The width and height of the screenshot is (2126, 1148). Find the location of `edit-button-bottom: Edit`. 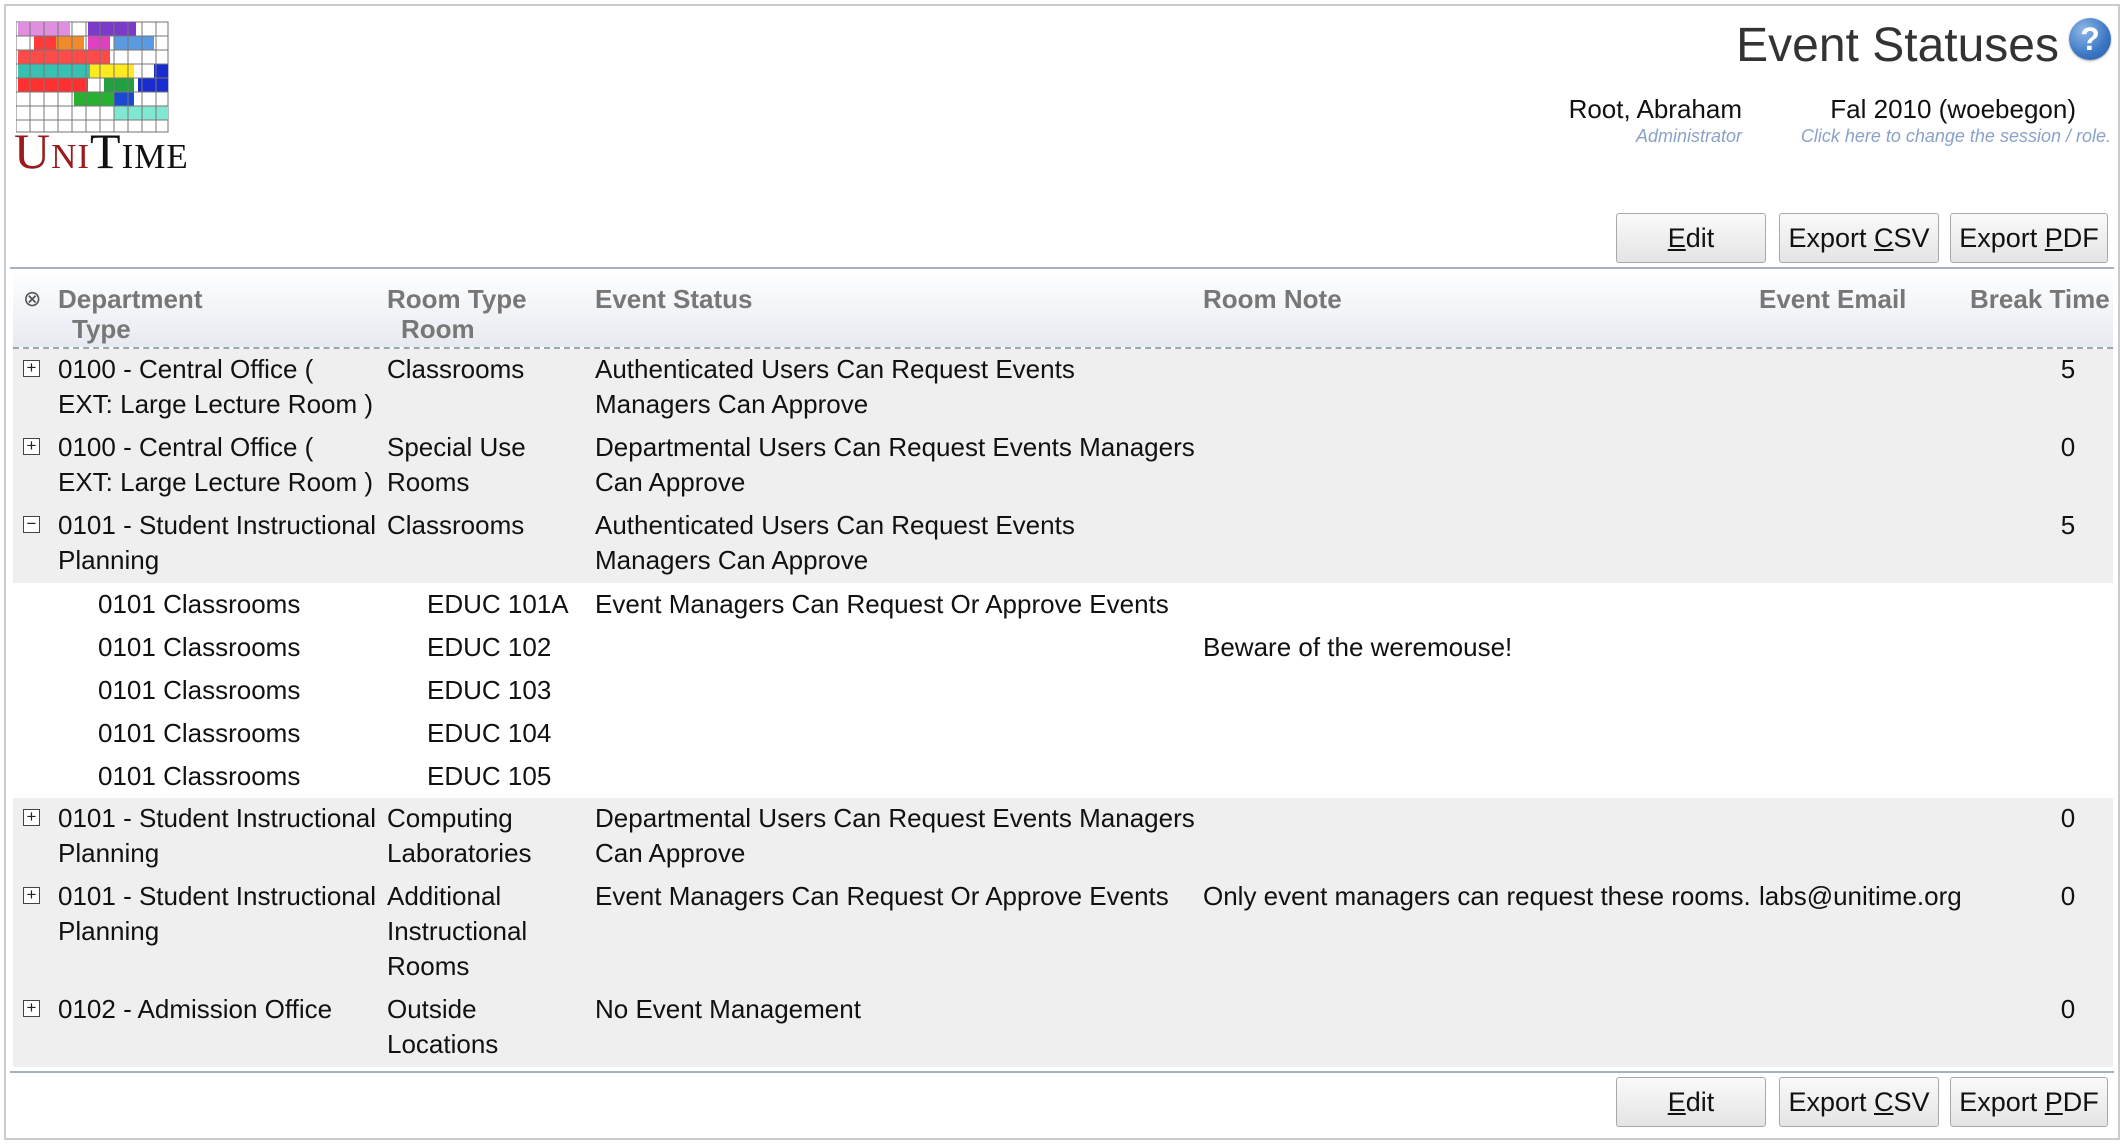

edit-button-bottom: Edit is located at coordinates (1691, 1102).